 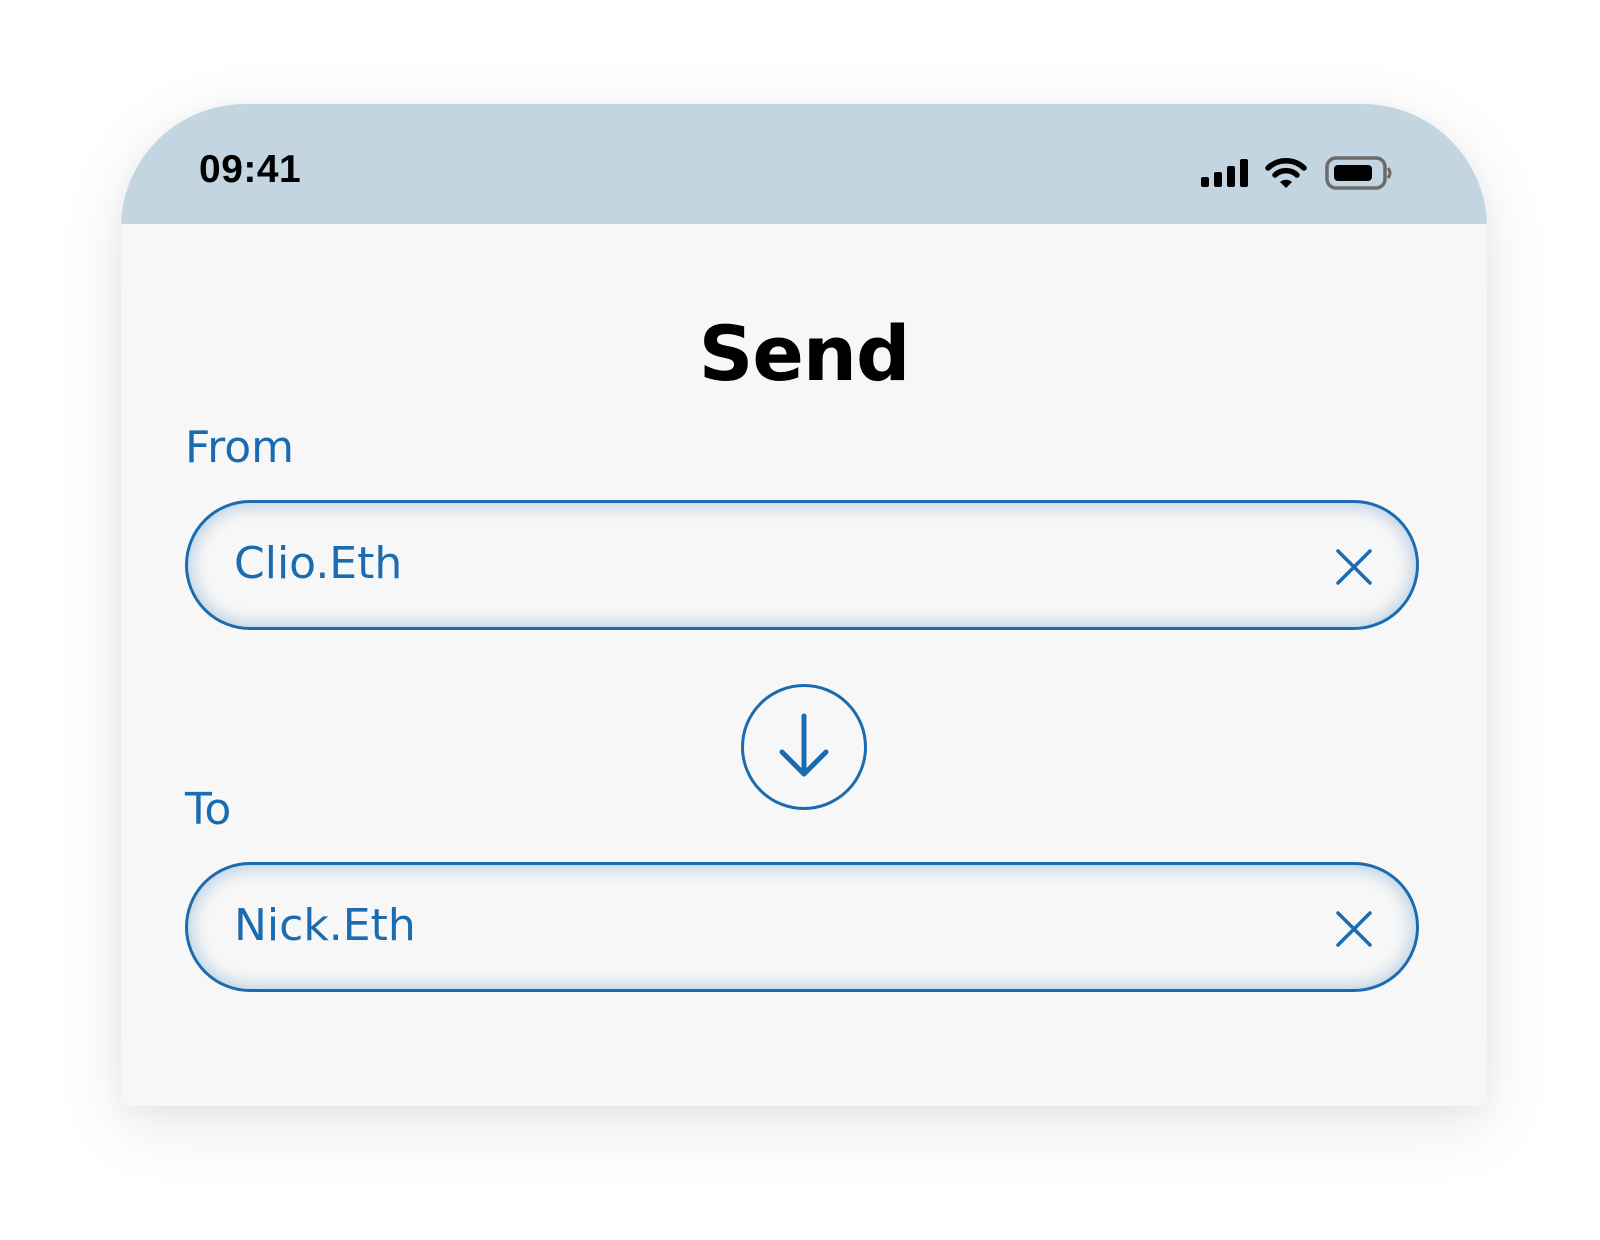 What do you see at coordinates (802, 927) in the screenshot?
I see `to-field: Nick.Eth` at bounding box center [802, 927].